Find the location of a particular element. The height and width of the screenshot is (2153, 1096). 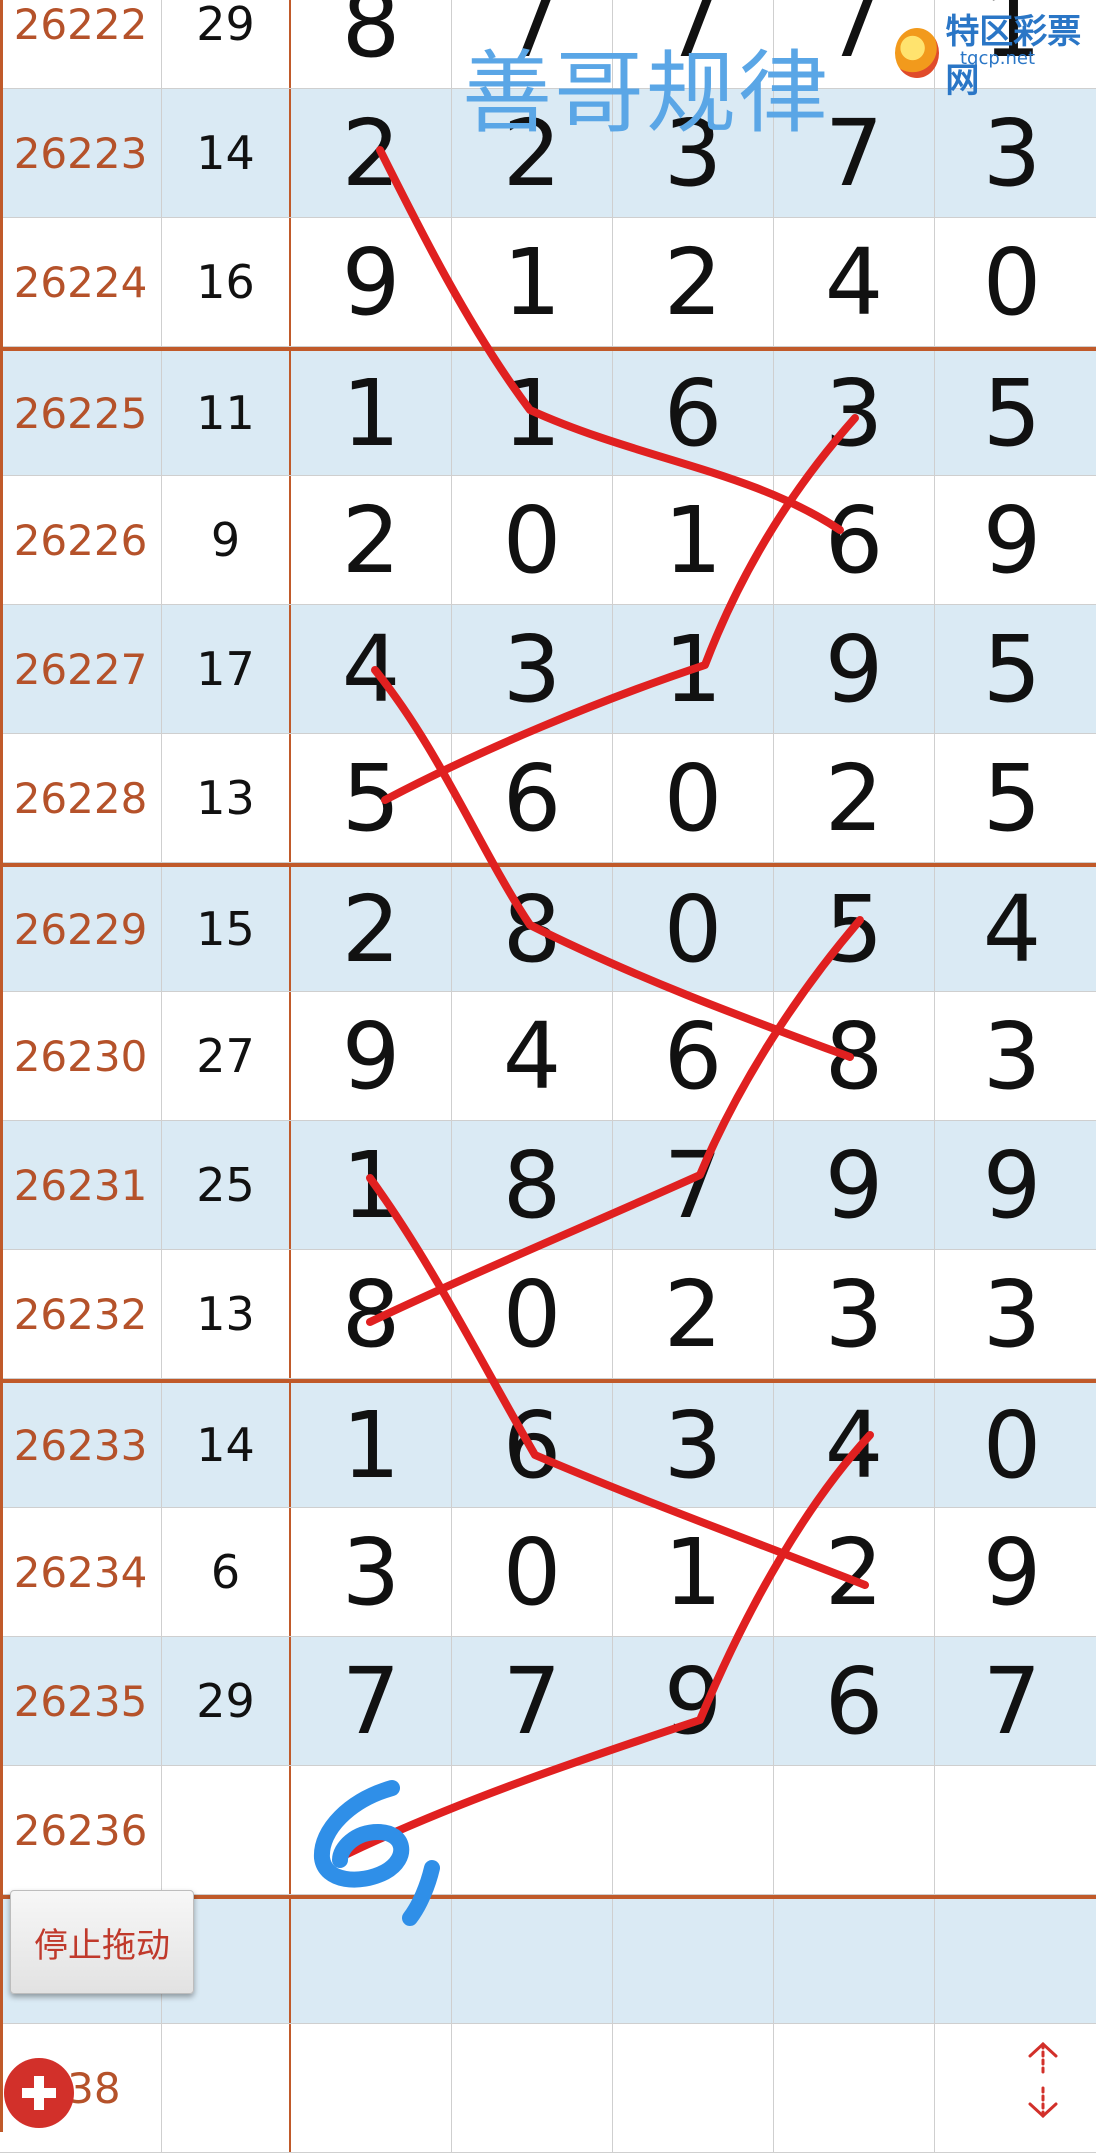

table-row: 26233 14 1 6 3 4 0 is located at coordinates (548, 1443).